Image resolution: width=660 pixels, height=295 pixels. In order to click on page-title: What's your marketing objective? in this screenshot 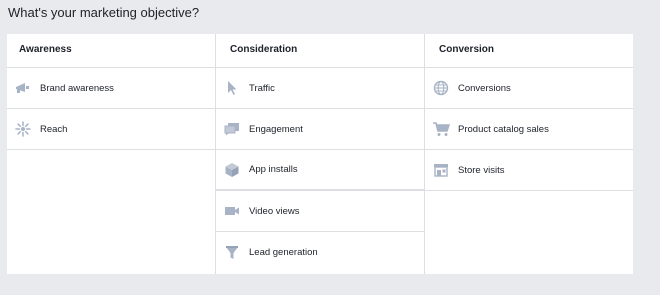, I will do `click(104, 12)`.